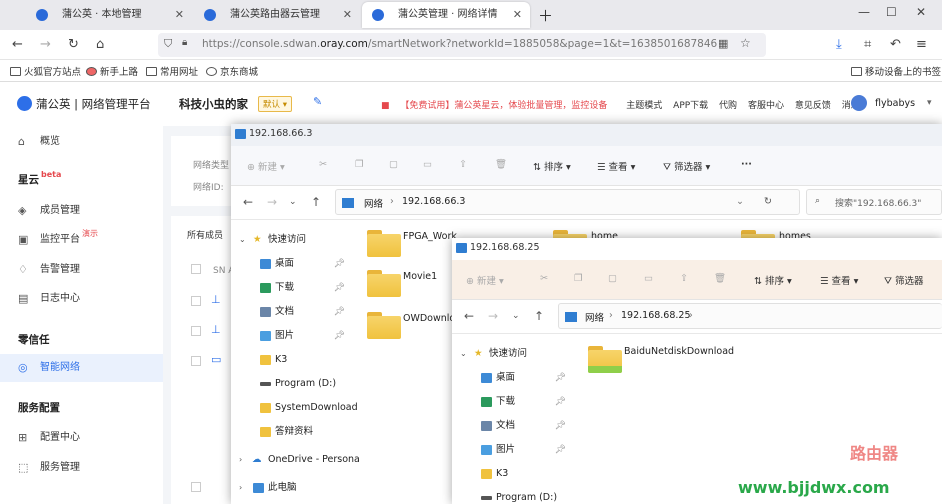  I want to click on breadcrumb-host: 192.168.66.3, so click(433, 201).